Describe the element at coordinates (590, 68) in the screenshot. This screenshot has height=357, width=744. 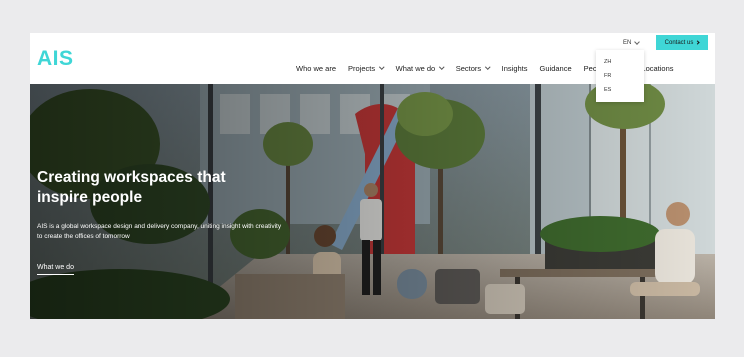
I see `nav-item-label: Peo` at that location.